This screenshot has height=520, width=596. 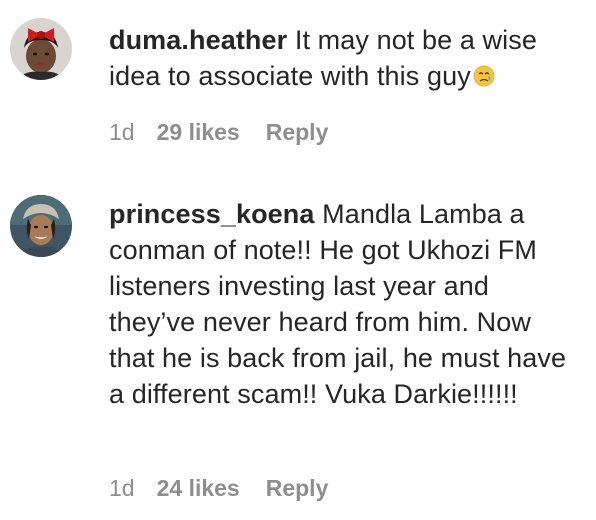 I want to click on comment-meta: 1d 29 likes Reply, so click(x=218, y=132).